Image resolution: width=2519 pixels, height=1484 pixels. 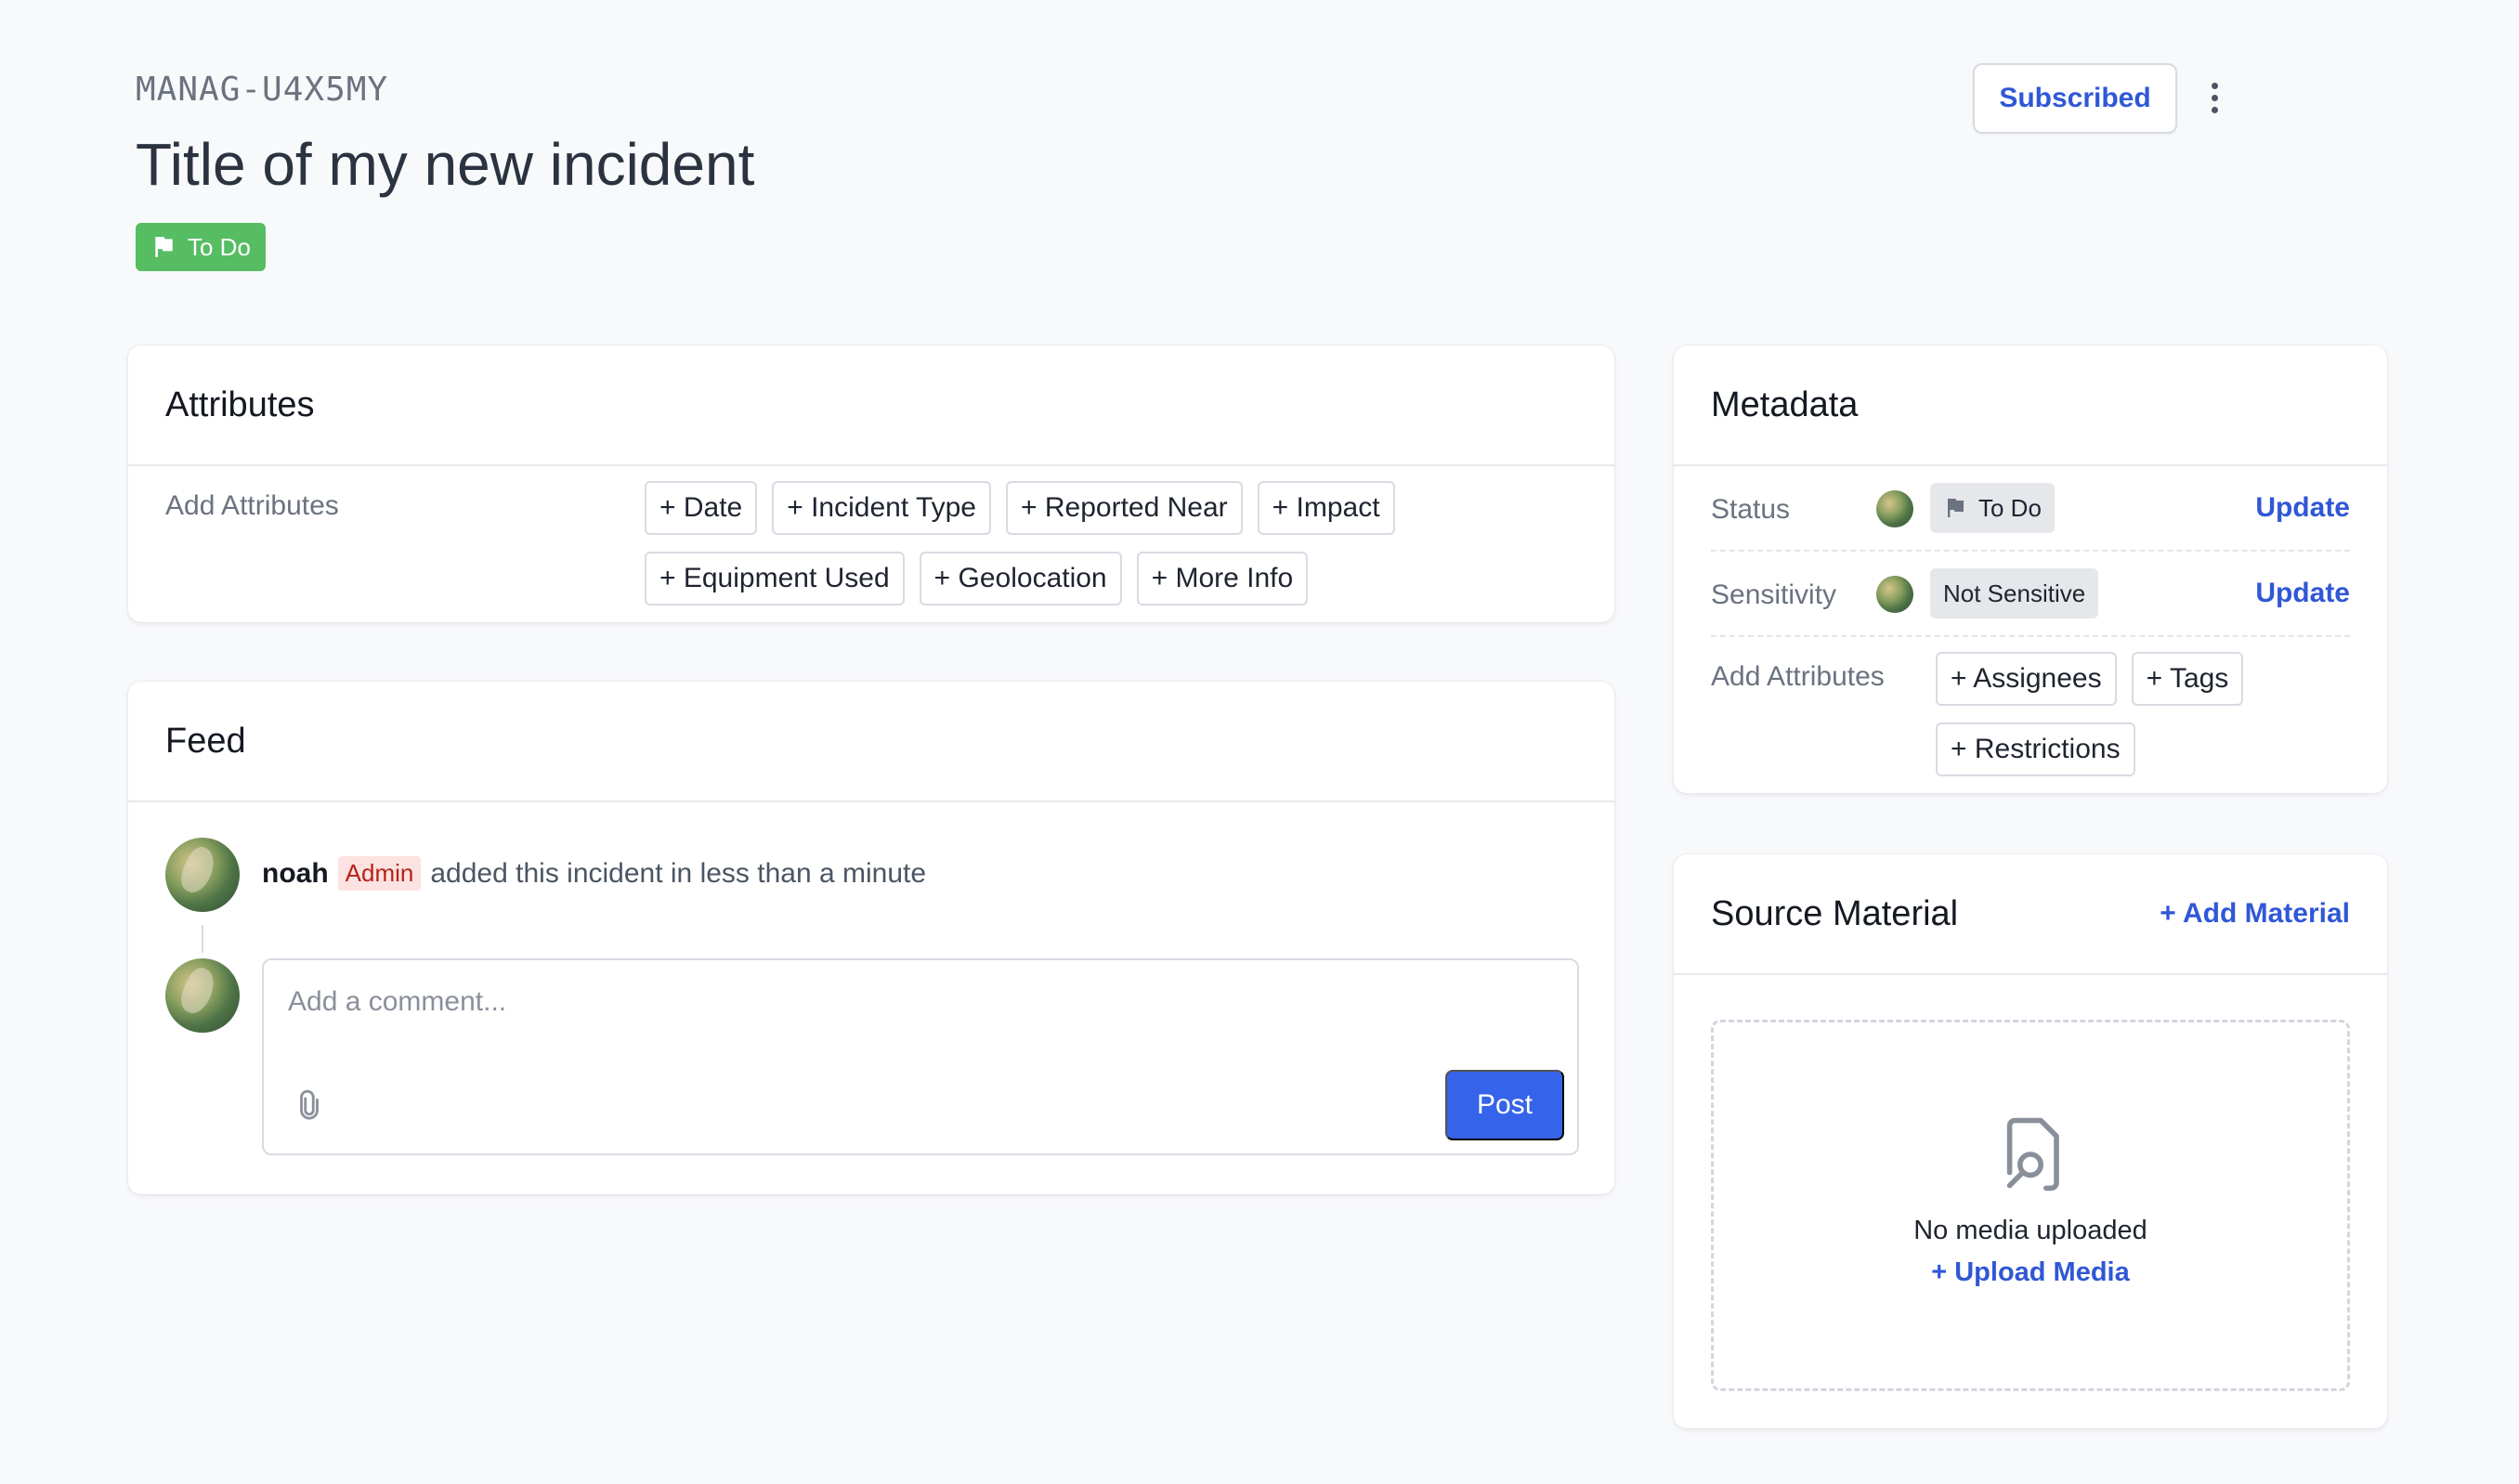 What do you see at coordinates (295, 874) in the screenshot?
I see `feed-user-name: noah` at bounding box center [295, 874].